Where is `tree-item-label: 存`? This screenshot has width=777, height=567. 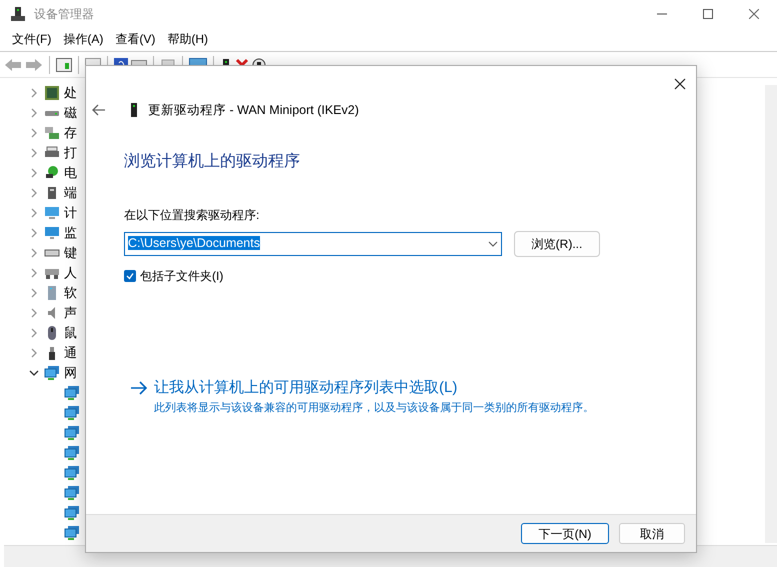 tree-item-label: 存 is located at coordinates (70, 133).